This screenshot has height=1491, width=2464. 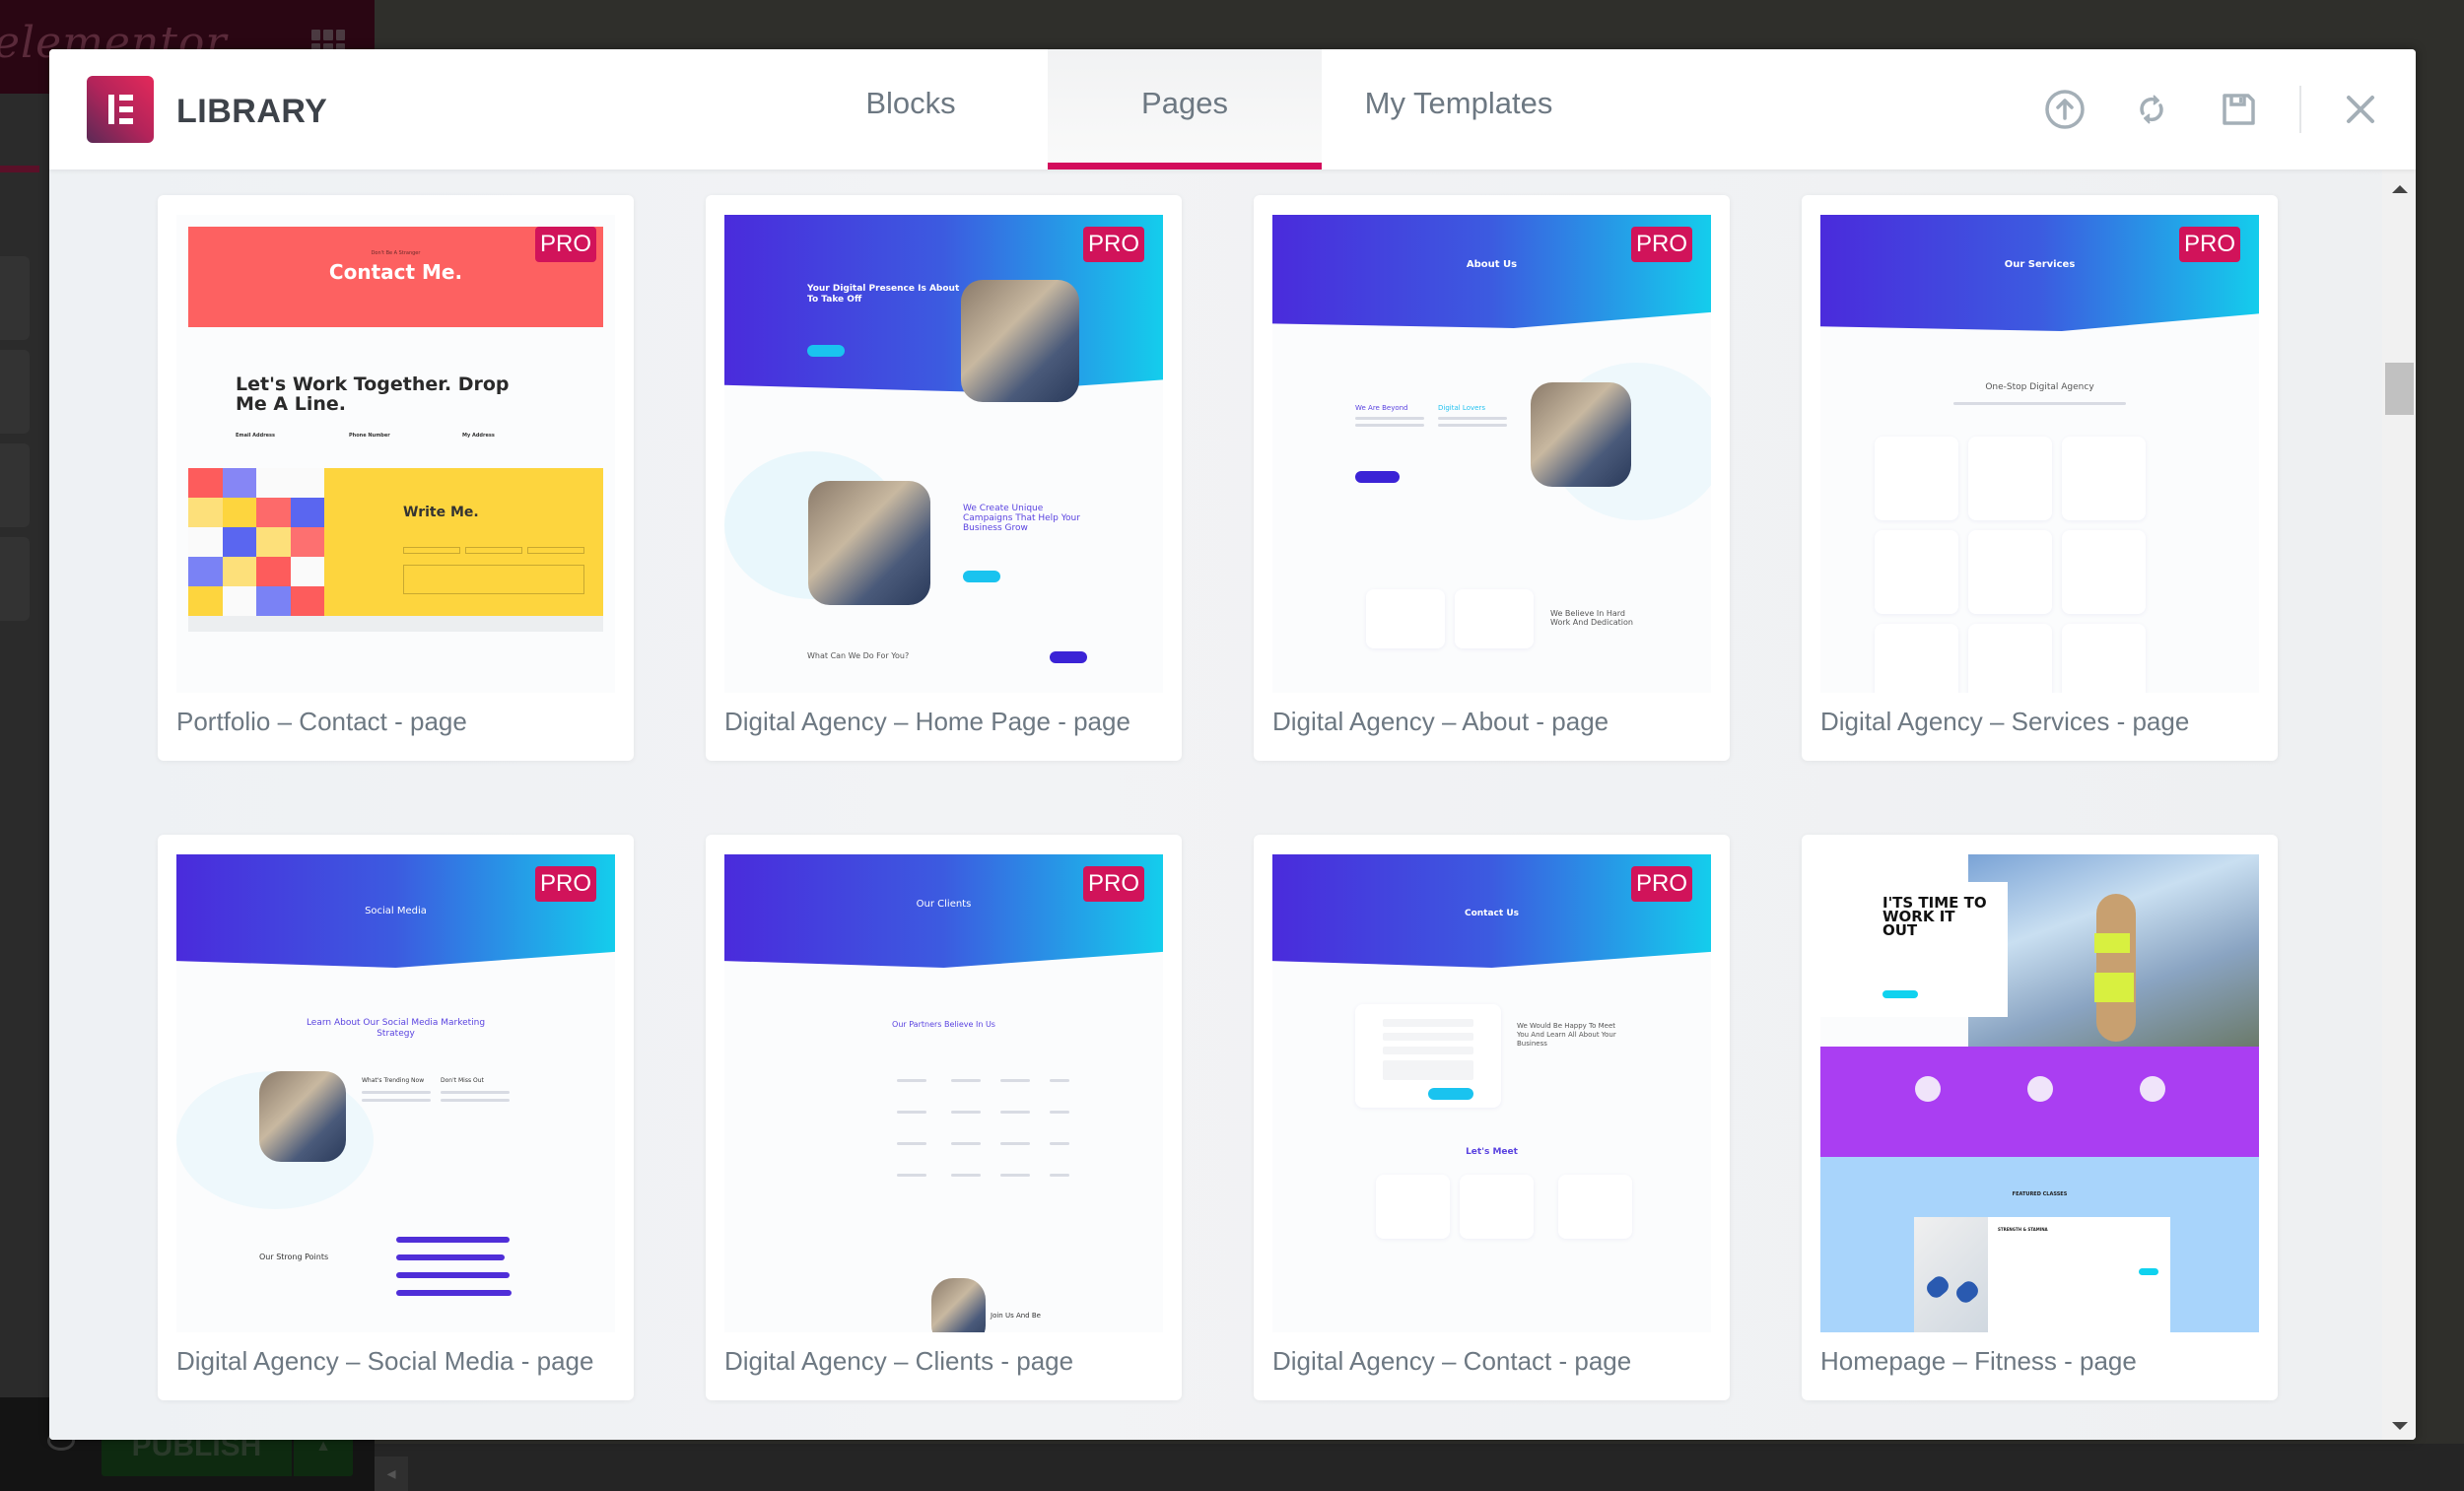 What do you see at coordinates (927, 721) in the screenshot?
I see `template-title: Digital Agency – Home Page - page` at bounding box center [927, 721].